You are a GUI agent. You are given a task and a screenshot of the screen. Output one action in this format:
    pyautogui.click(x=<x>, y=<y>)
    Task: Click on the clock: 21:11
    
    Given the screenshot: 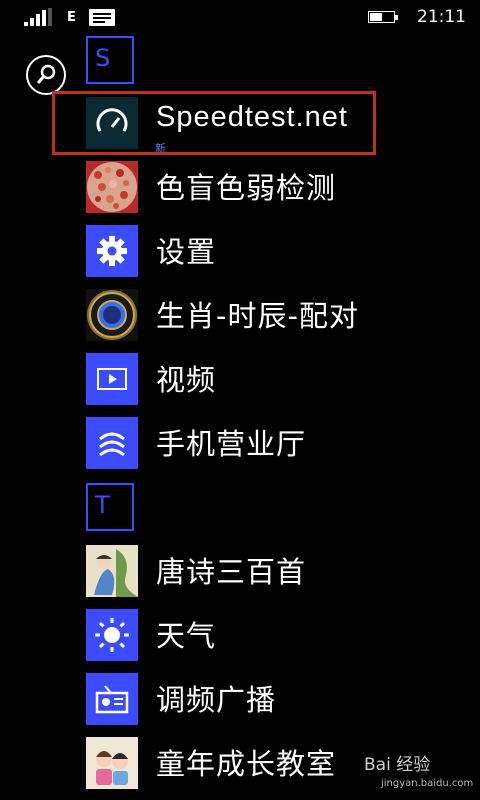 What is the action you would take?
    pyautogui.click(x=441, y=17)
    